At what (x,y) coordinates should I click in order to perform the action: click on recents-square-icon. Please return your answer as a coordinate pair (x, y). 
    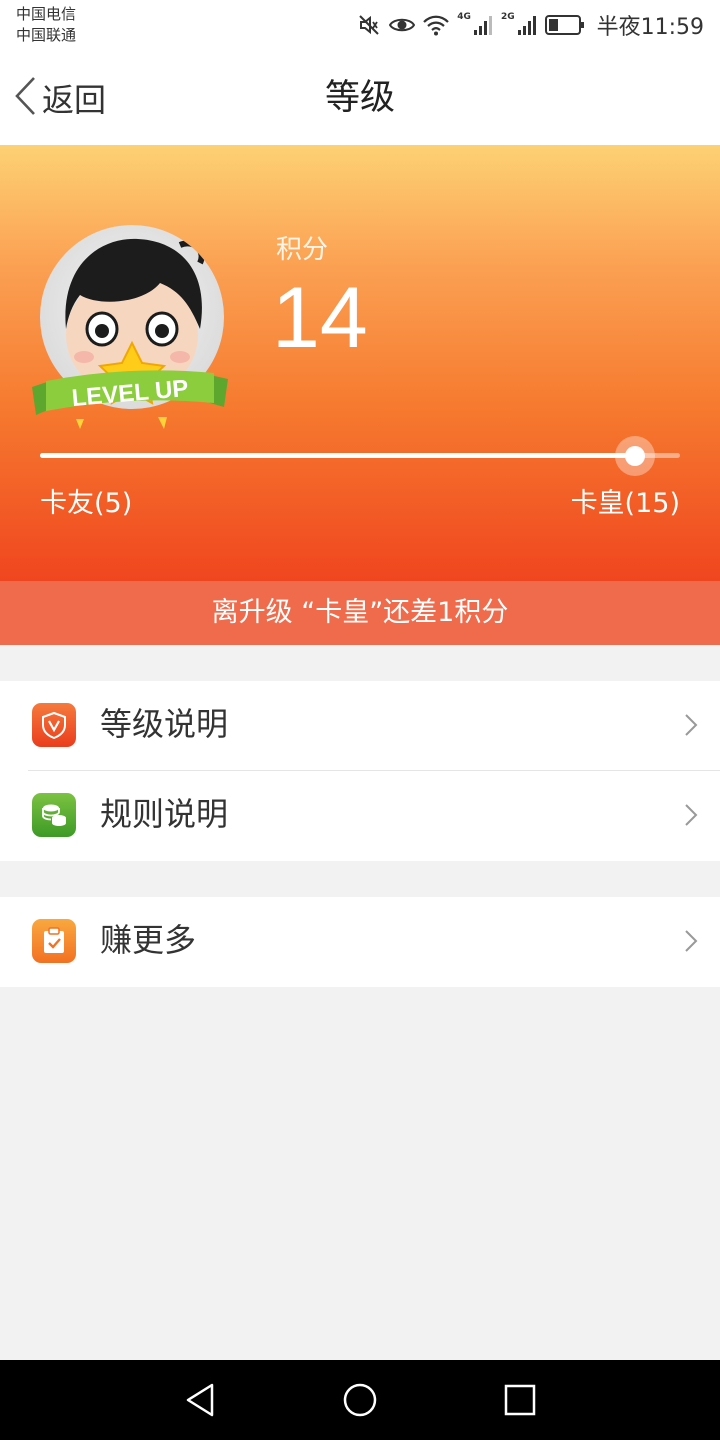
    Looking at the image, I should click on (520, 1400).